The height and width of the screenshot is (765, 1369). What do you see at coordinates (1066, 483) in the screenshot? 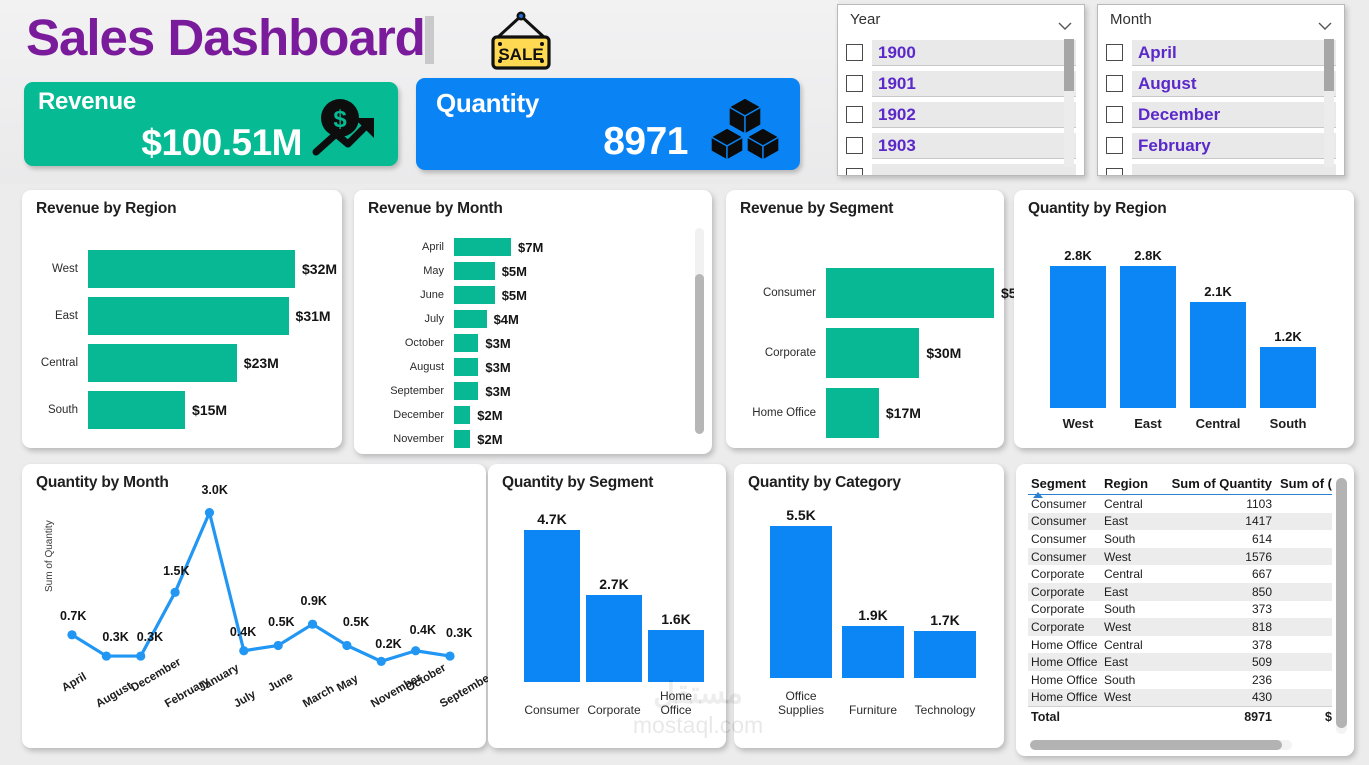
I see `column-header-segment: Segment` at bounding box center [1066, 483].